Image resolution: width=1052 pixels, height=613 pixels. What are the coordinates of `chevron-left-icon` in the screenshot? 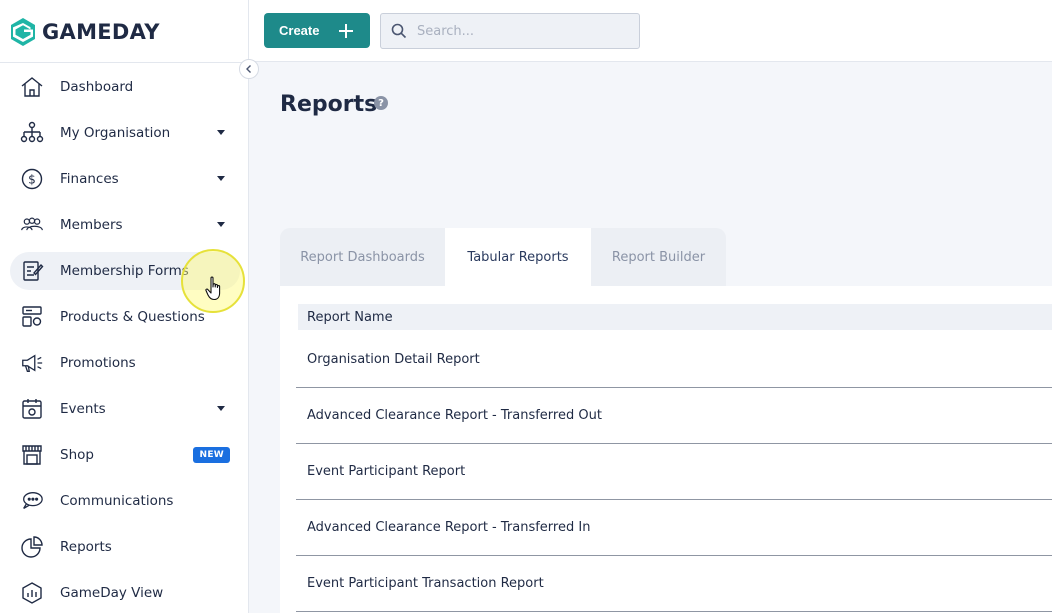 It's located at (248, 69).